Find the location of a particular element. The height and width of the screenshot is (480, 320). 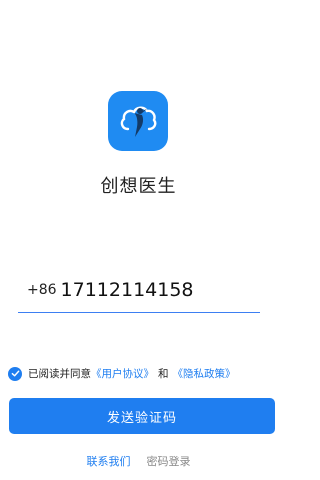

app-logo is located at coordinates (138, 121).